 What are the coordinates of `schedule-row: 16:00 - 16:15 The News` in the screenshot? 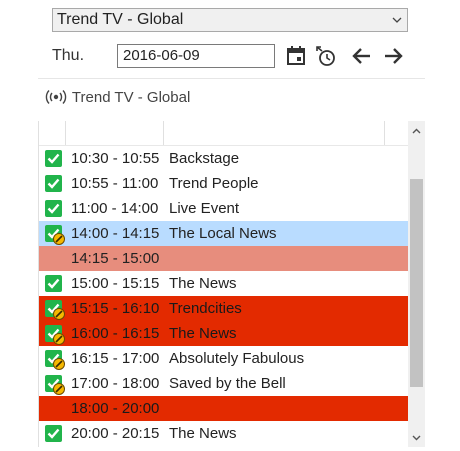 It's located at (224, 333).